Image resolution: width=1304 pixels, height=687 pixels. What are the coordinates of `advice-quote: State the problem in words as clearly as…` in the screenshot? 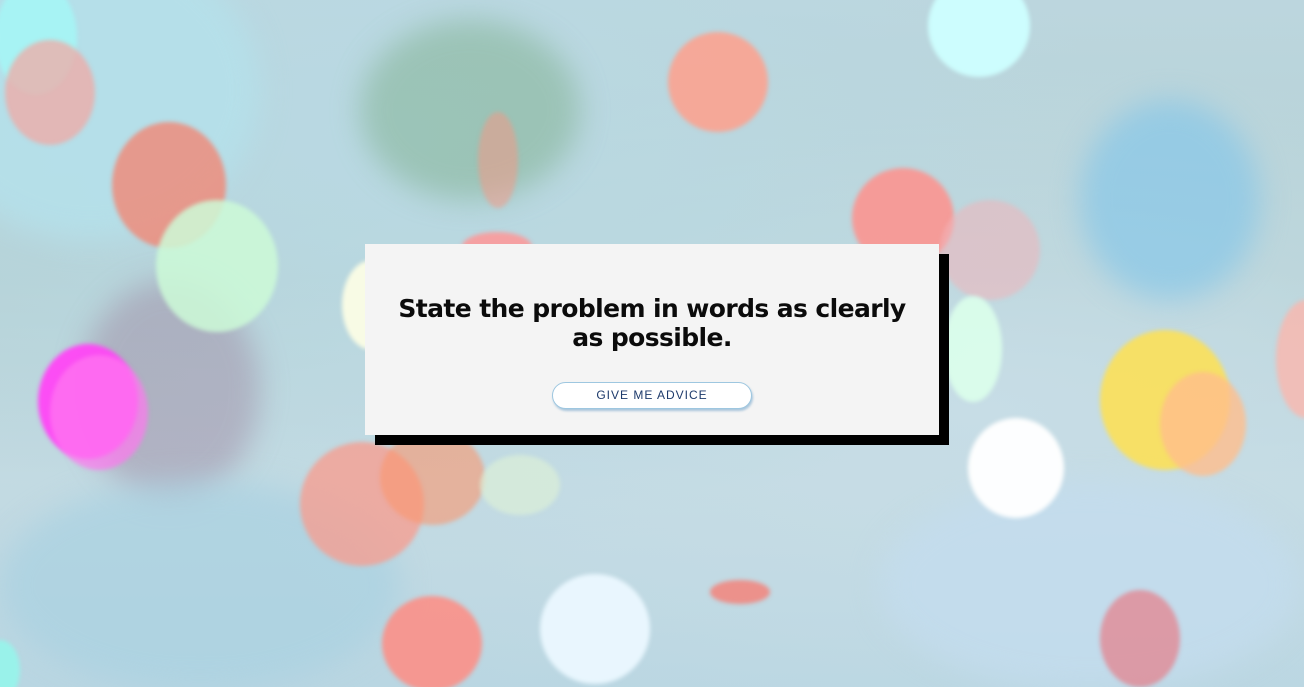 It's located at (652, 323).